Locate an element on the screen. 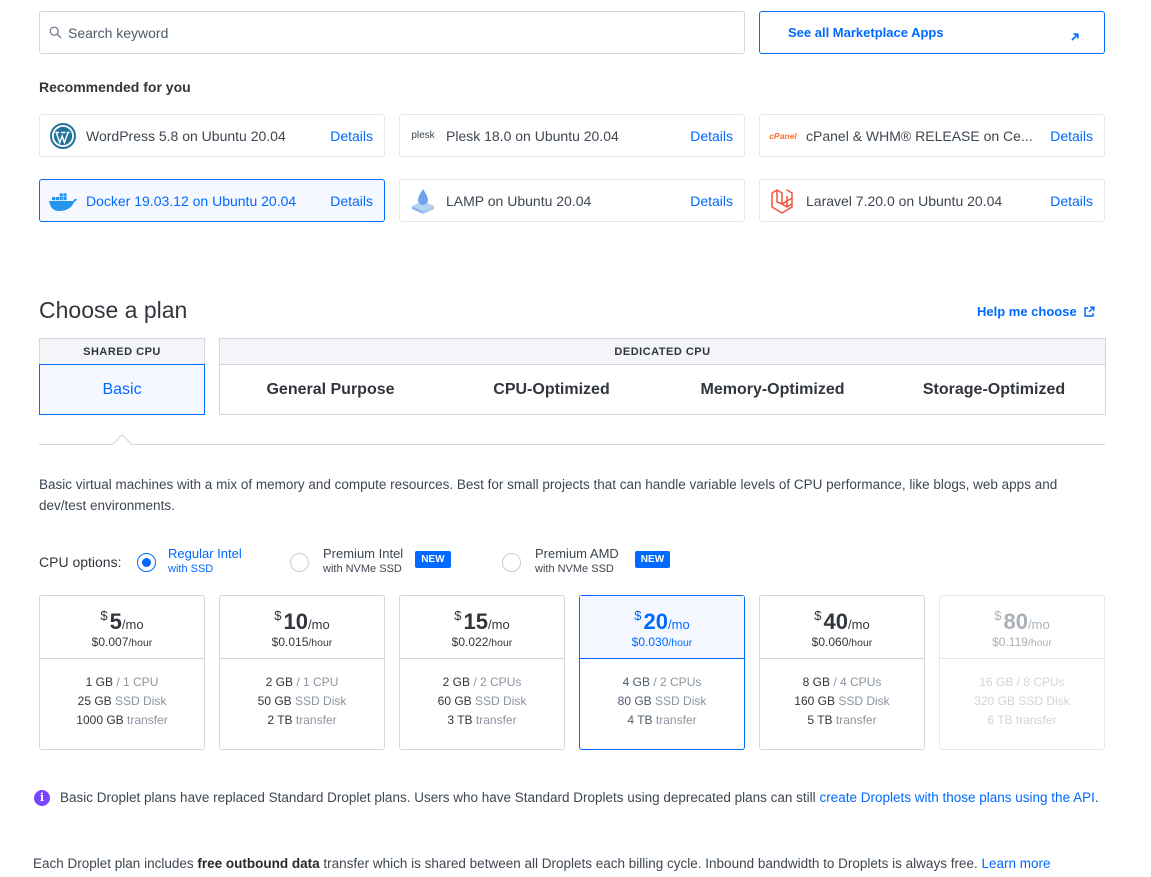 The width and height of the screenshot is (1151, 877). laravel-logo-icon is located at coordinates (783, 201).